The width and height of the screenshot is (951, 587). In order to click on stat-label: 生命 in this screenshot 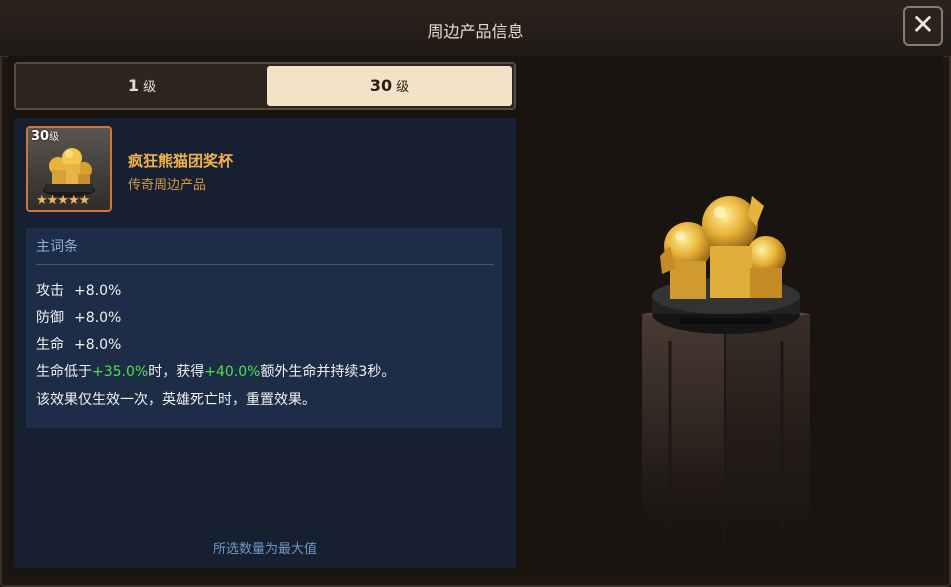, I will do `click(50, 345)`.